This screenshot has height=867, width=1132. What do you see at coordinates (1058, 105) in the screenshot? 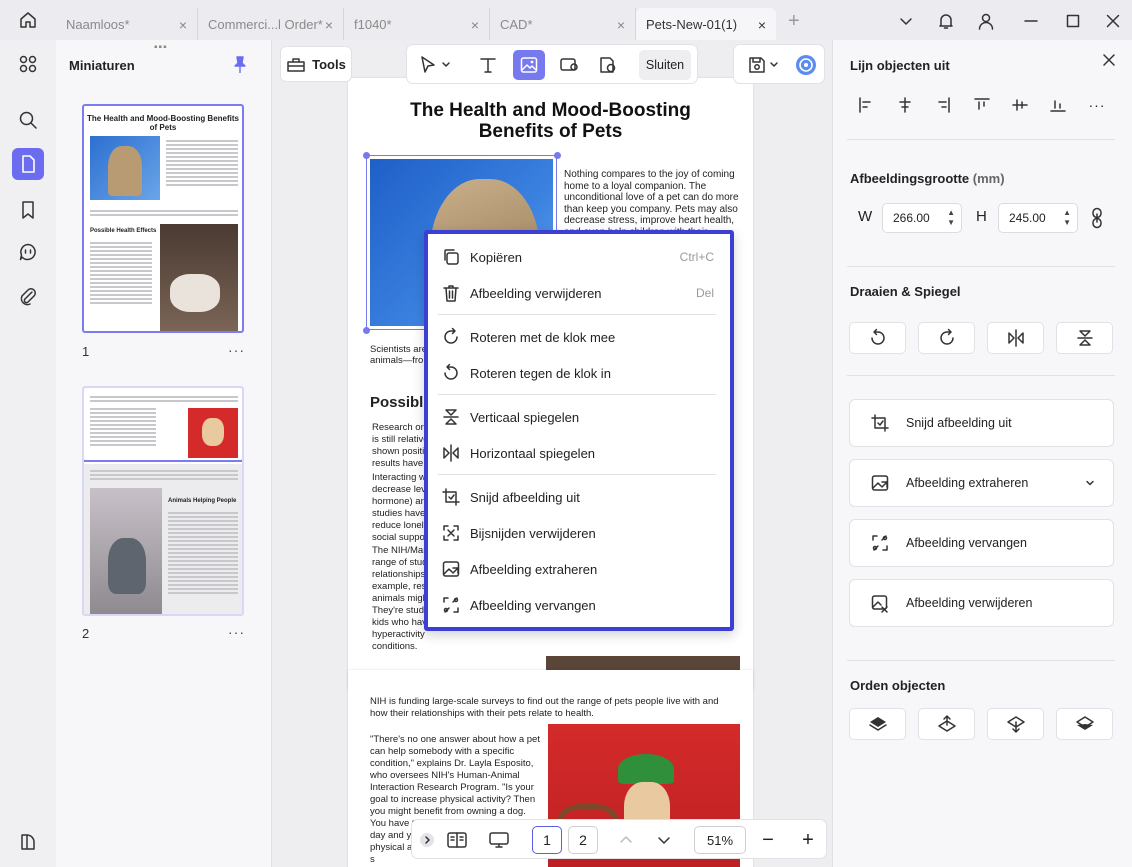
I see `align-bottom-button` at bounding box center [1058, 105].